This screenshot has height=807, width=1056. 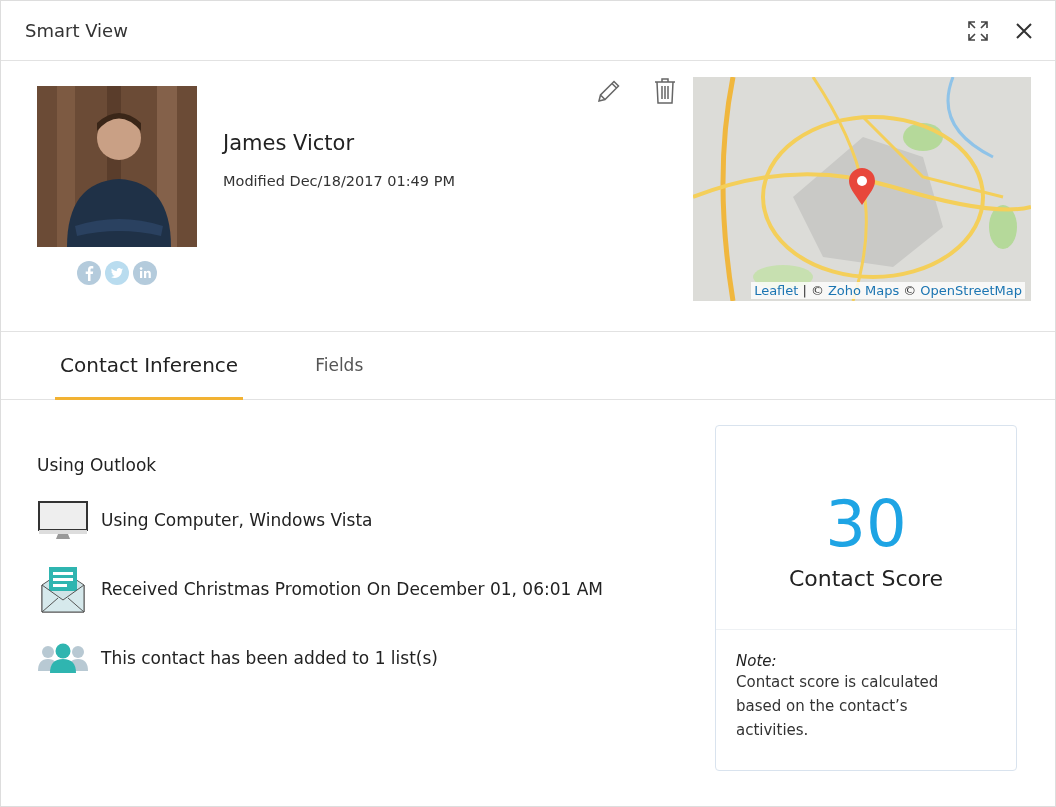 What do you see at coordinates (757, 661) in the screenshot?
I see `note-title: Note:` at bounding box center [757, 661].